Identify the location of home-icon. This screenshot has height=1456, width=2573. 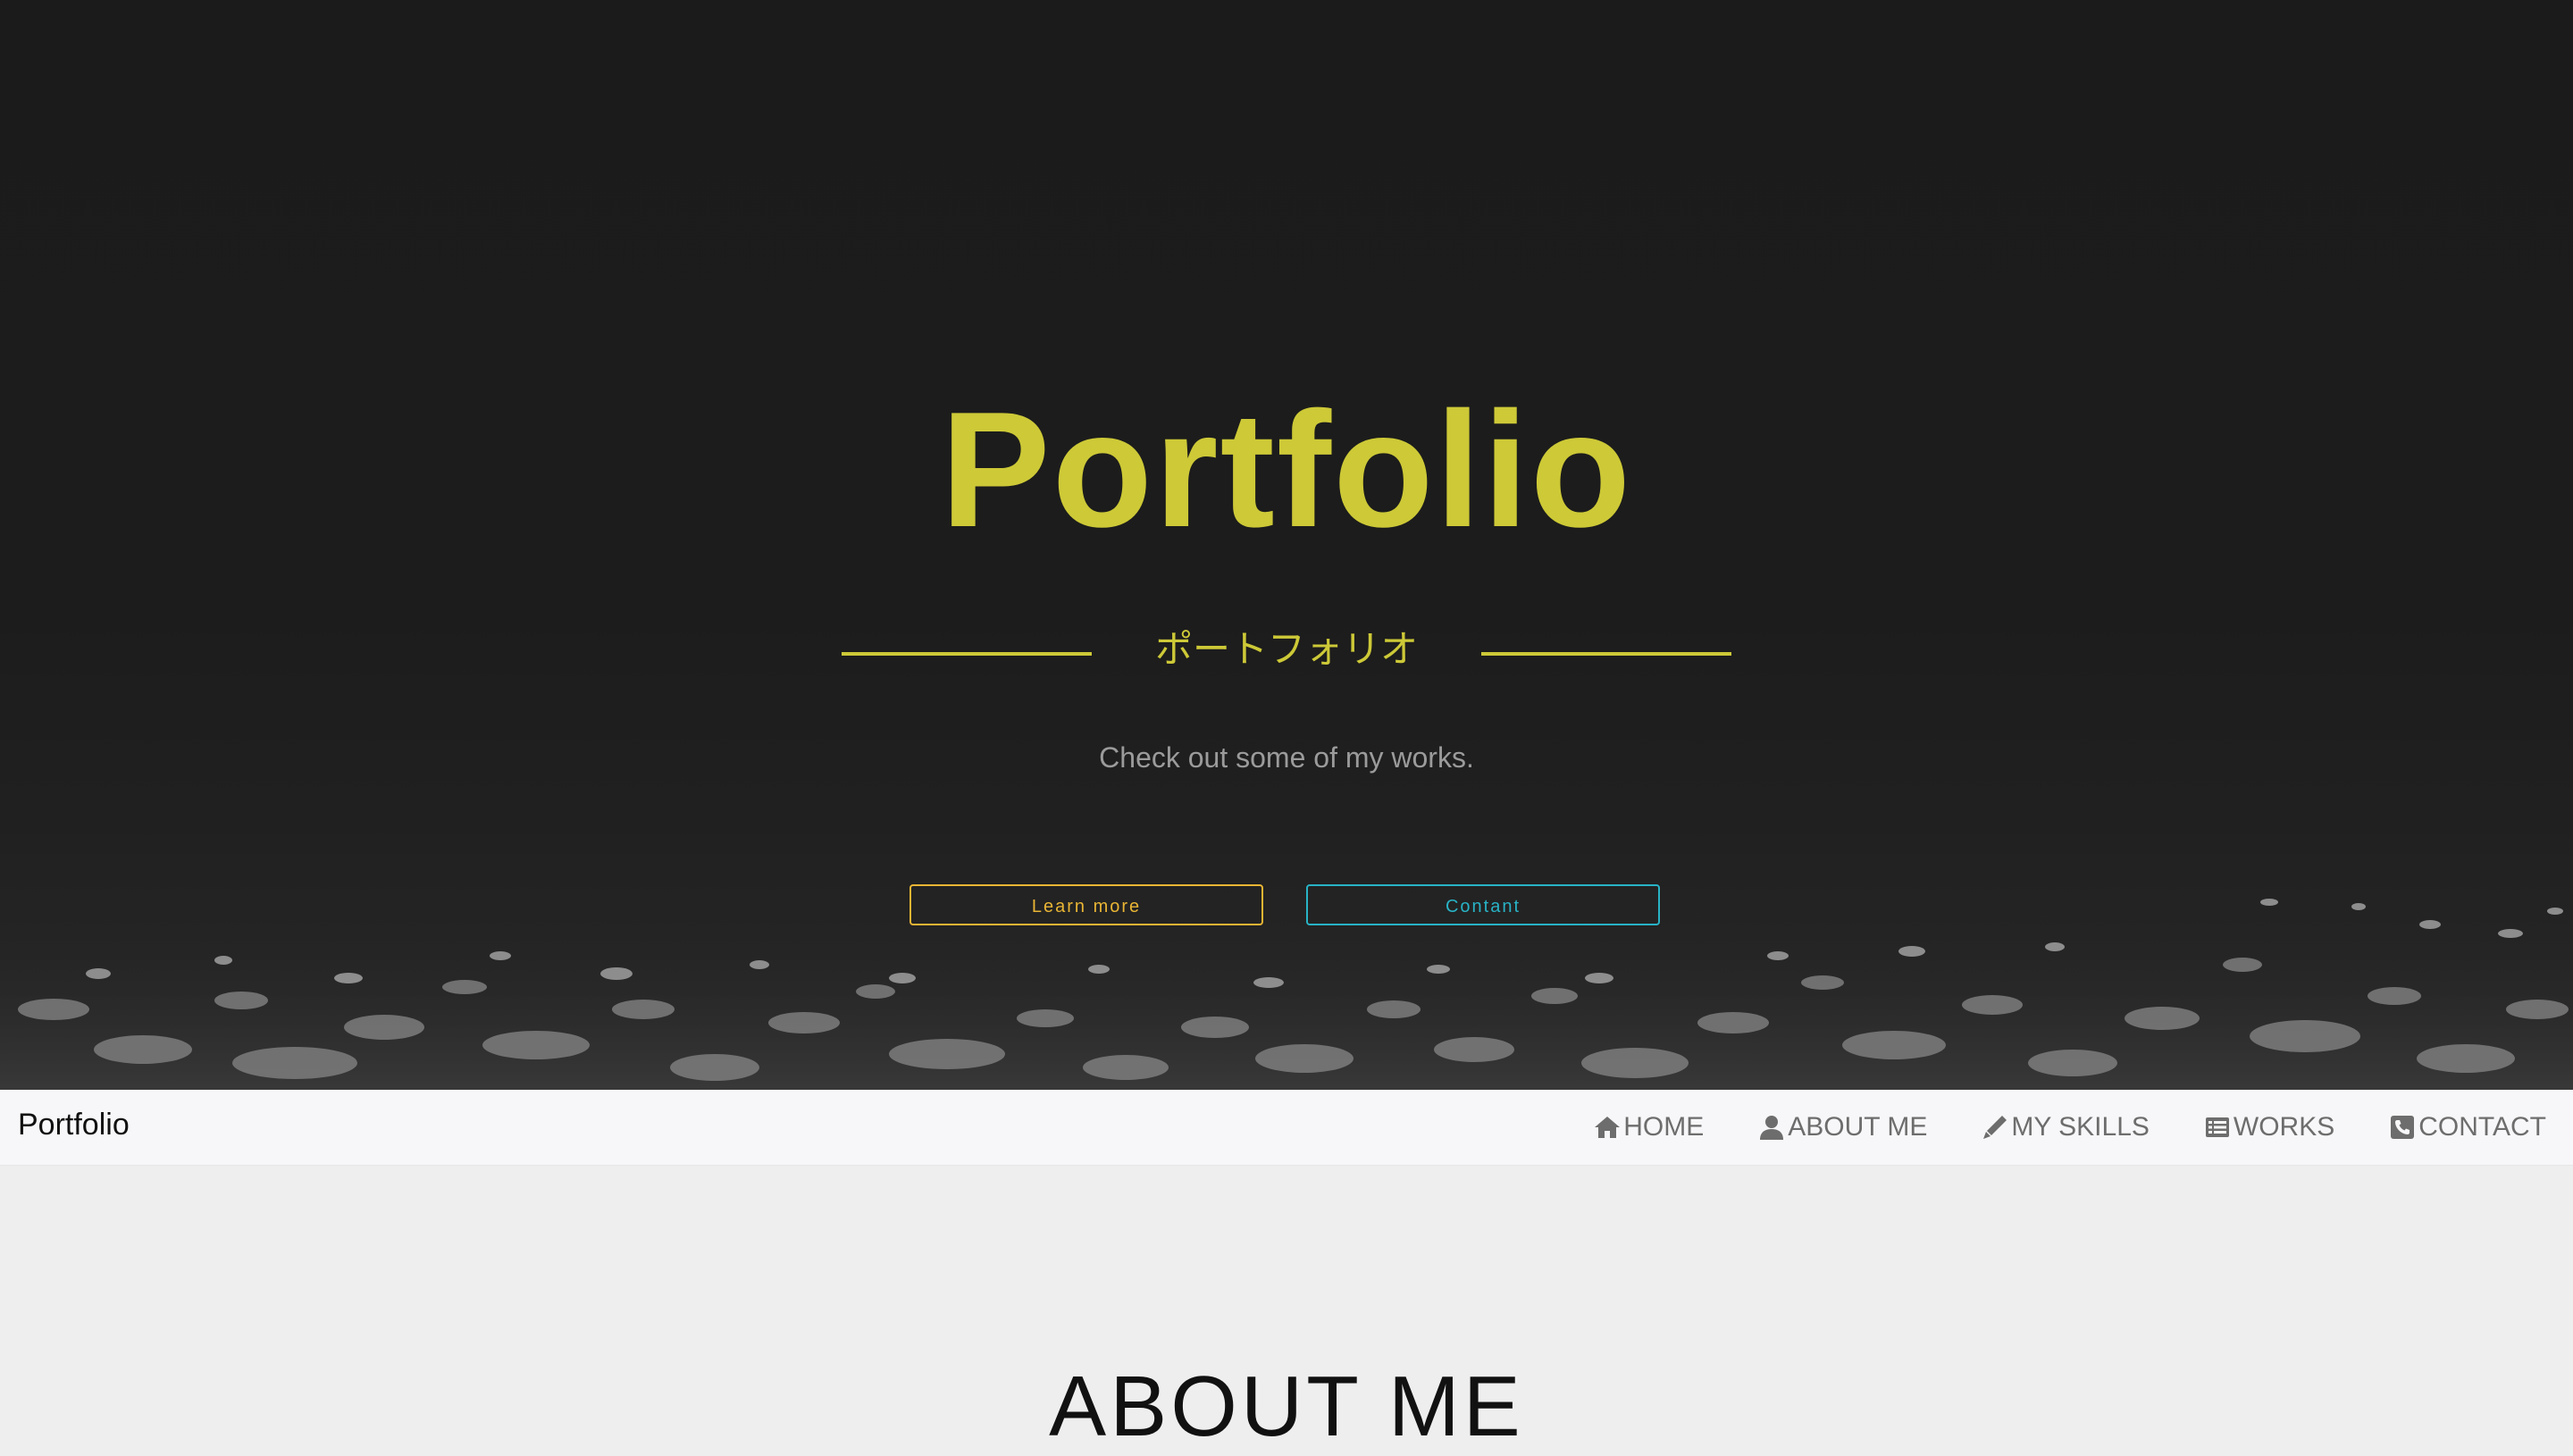
(1608, 1127).